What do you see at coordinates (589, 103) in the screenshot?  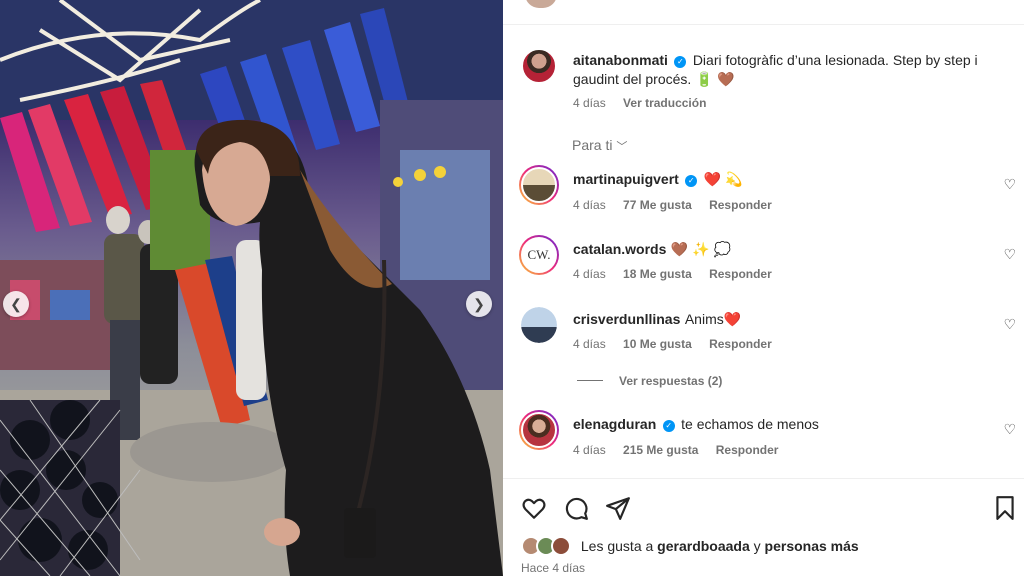 I see `caption-age: 4 días` at bounding box center [589, 103].